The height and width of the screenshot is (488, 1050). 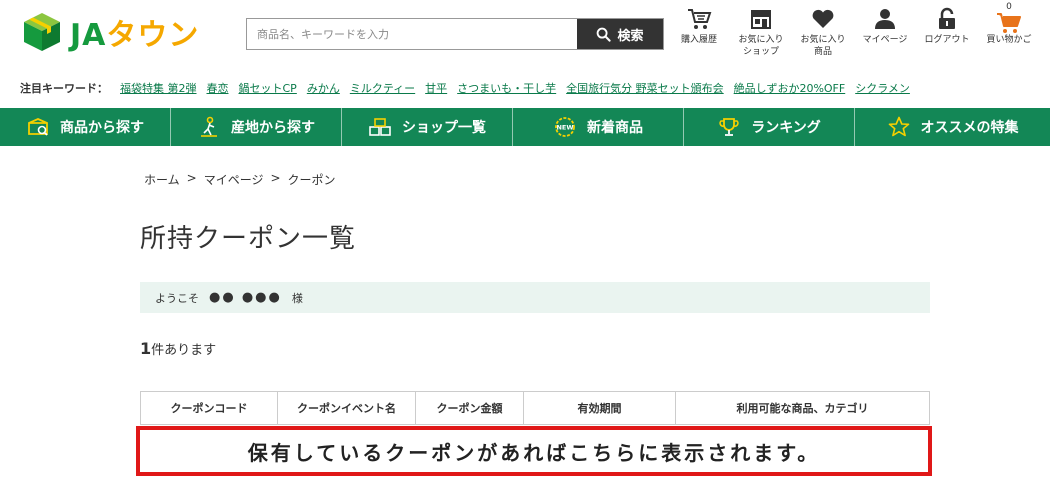 What do you see at coordinates (534, 451) in the screenshot?
I see `coupon-notice-box: 保有しているクーポンがあればこちらに表示されます。` at bounding box center [534, 451].